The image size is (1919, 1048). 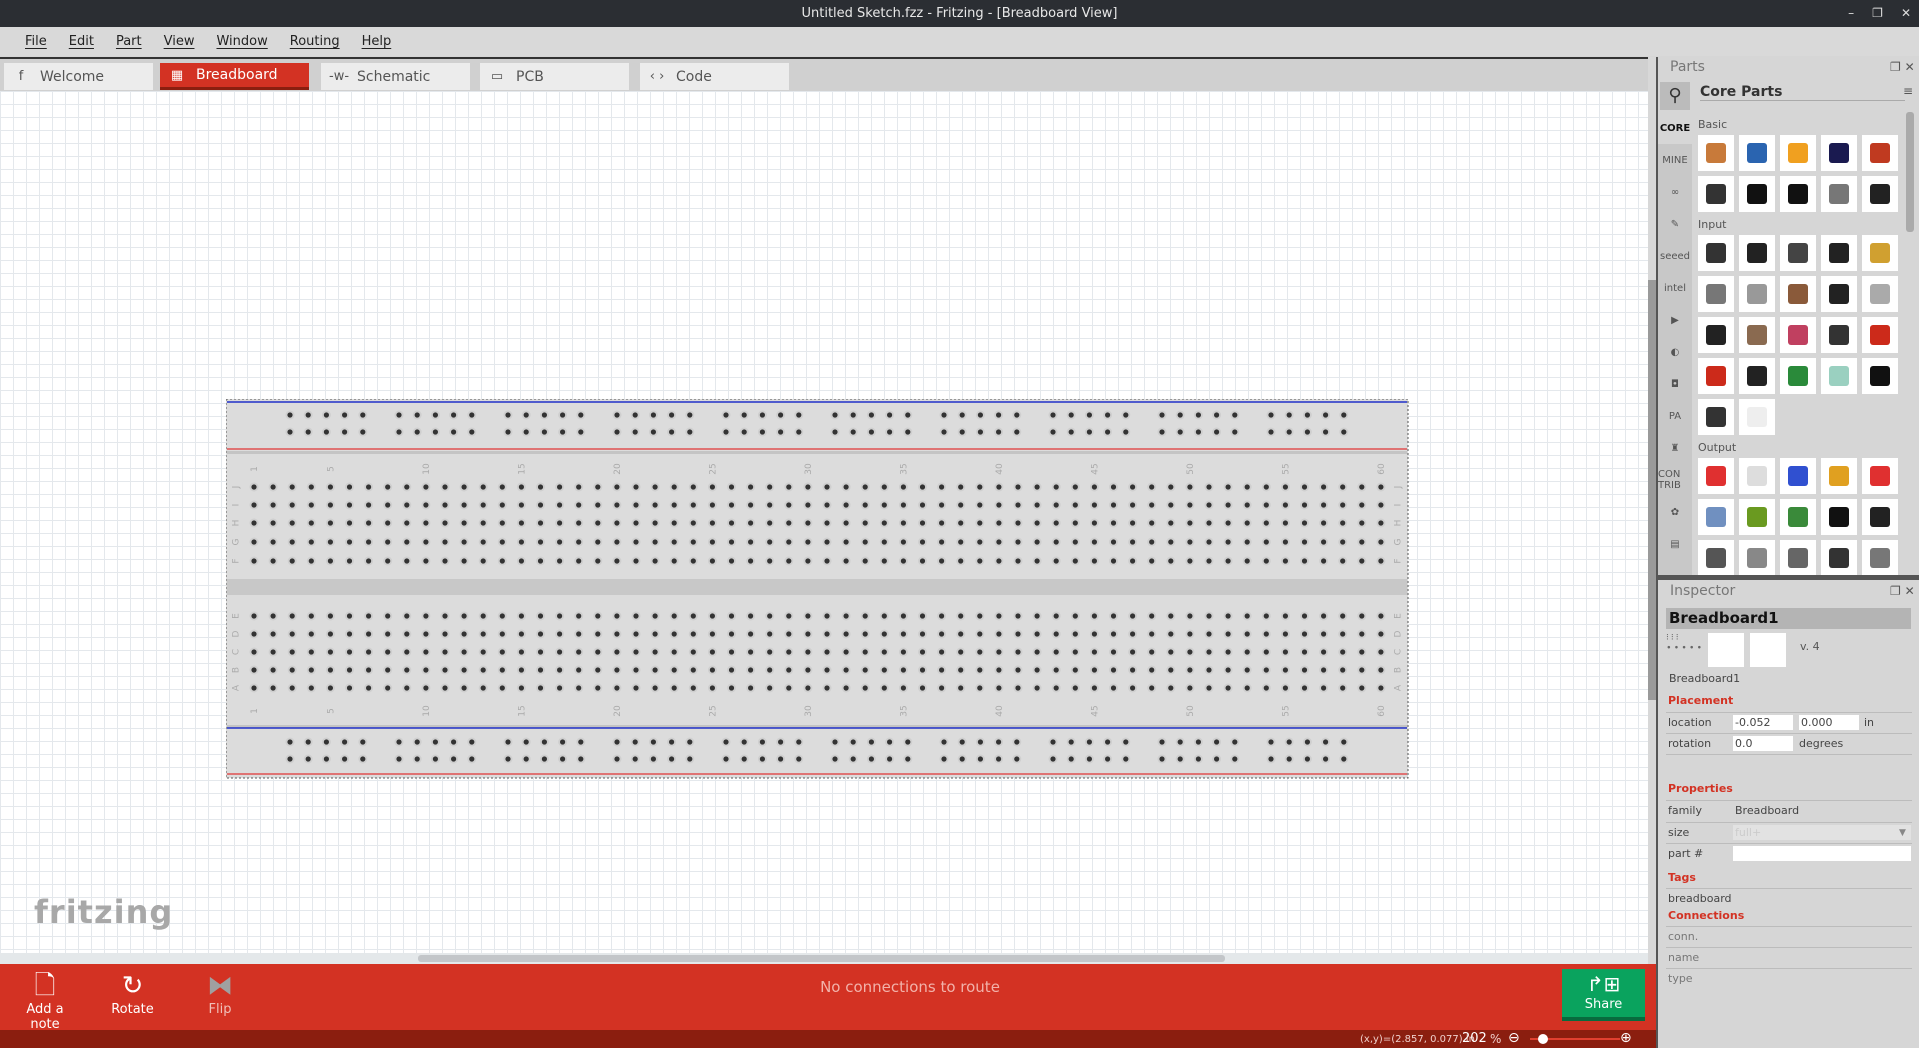 What do you see at coordinates (1675, 480) in the screenshot?
I see `bin-tab: CON TRIB` at bounding box center [1675, 480].